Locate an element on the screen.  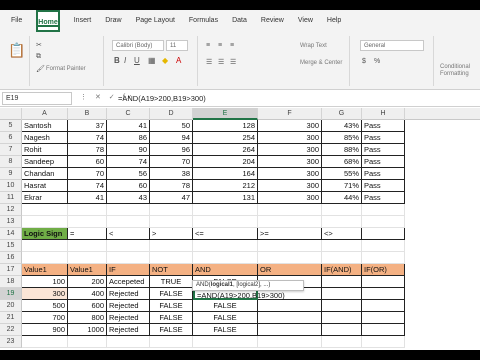
logic-sign-cell: >= is located at coordinates (290, 234).